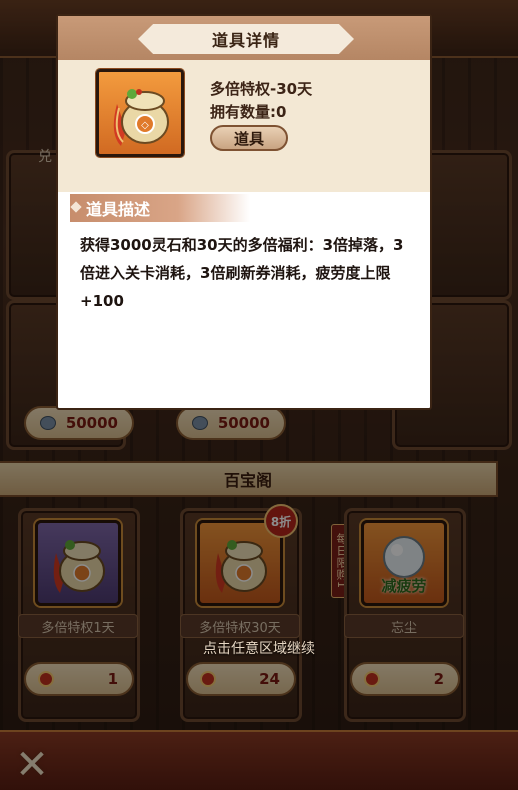  I want to click on popup-item-frame: ◇, so click(140, 113).